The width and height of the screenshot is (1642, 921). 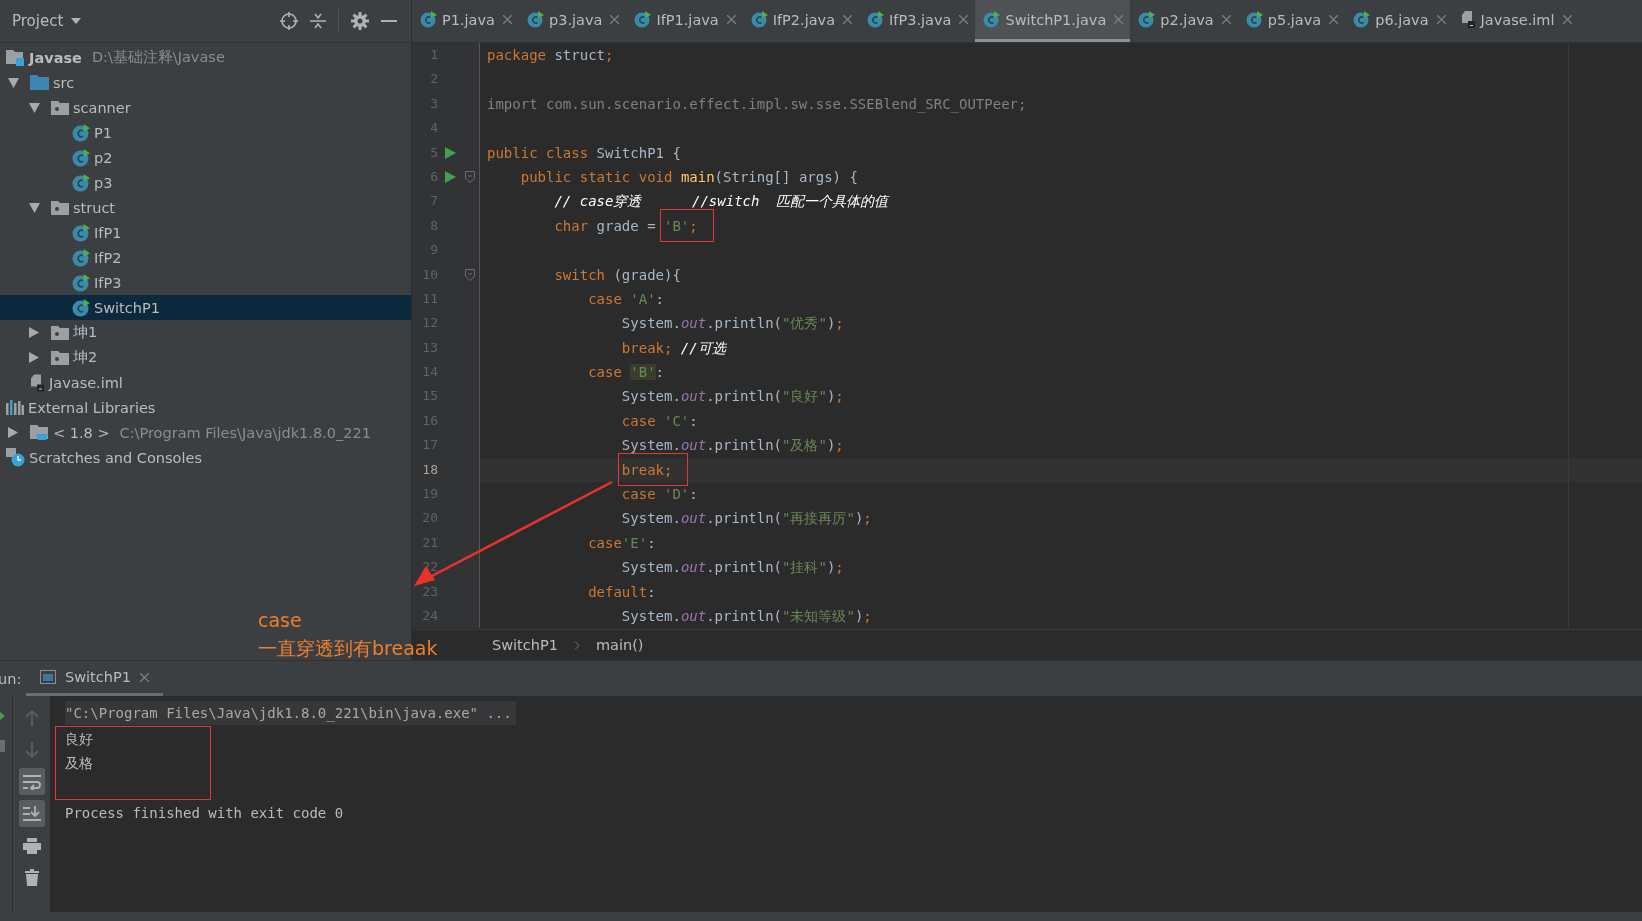 What do you see at coordinates (31, 717) in the screenshot?
I see `up-arrow-icon` at bounding box center [31, 717].